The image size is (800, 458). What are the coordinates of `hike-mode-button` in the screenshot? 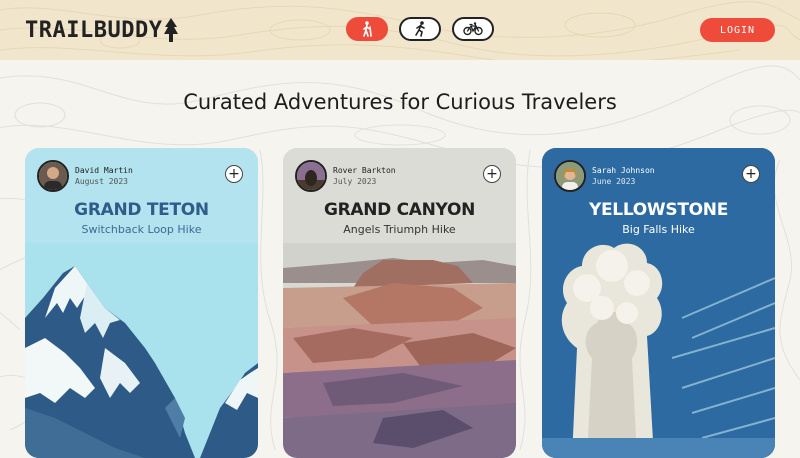 It's located at (367, 29).